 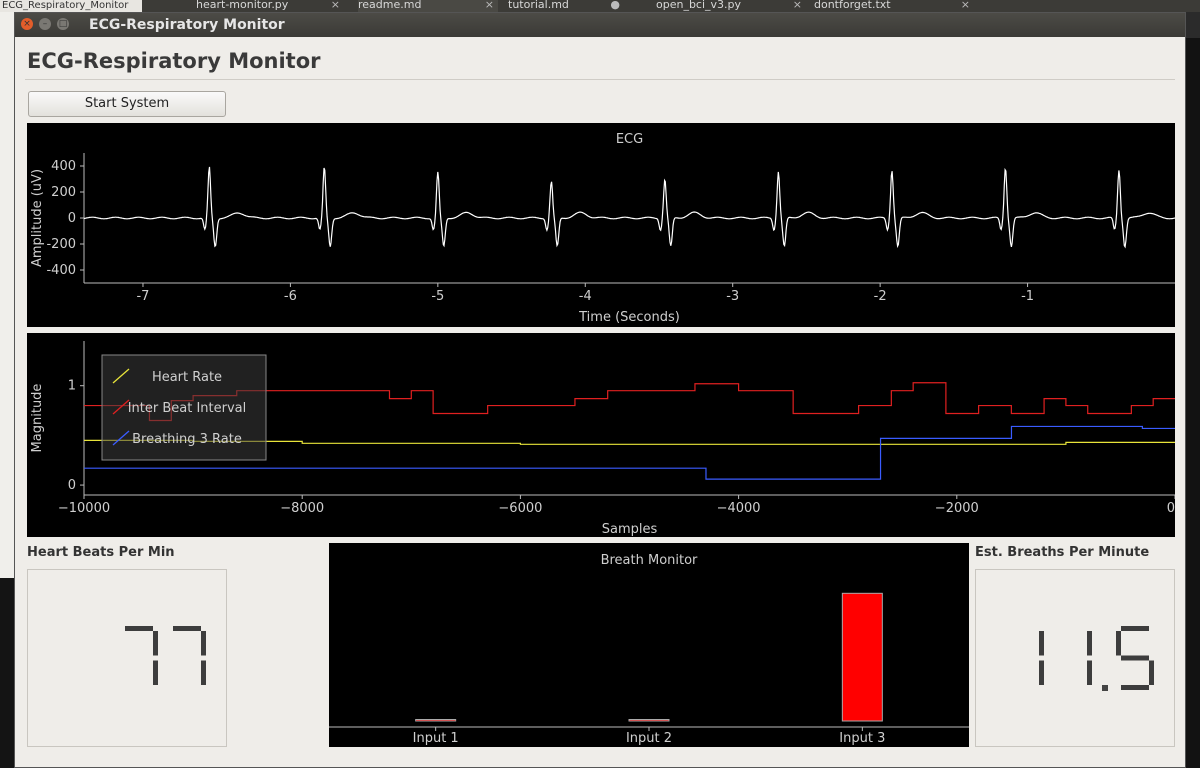 What do you see at coordinates (852, 5) in the screenshot?
I see `editor-tab-label: dontforget.txt` at bounding box center [852, 5].